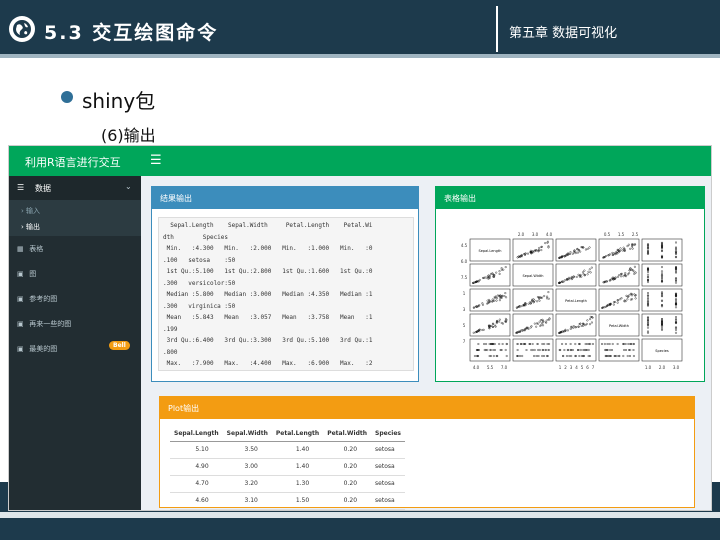 The image size is (720, 540). Describe the element at coordinates (156, 160) in the screenshot. I see `hamburger-icon: ☰` at that location.